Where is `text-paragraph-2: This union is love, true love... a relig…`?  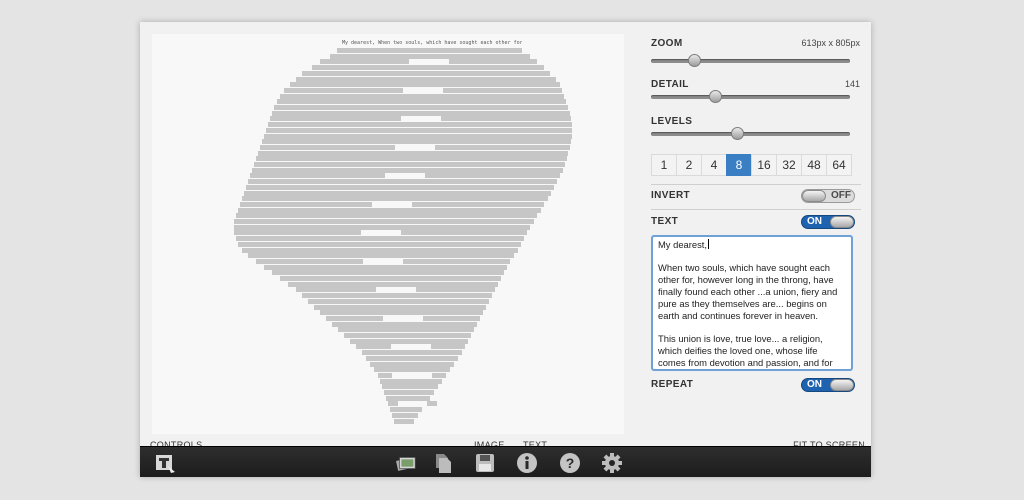 text-paragraph-2: This union is love, true love... a relig… is located at coordinates (745, 350).